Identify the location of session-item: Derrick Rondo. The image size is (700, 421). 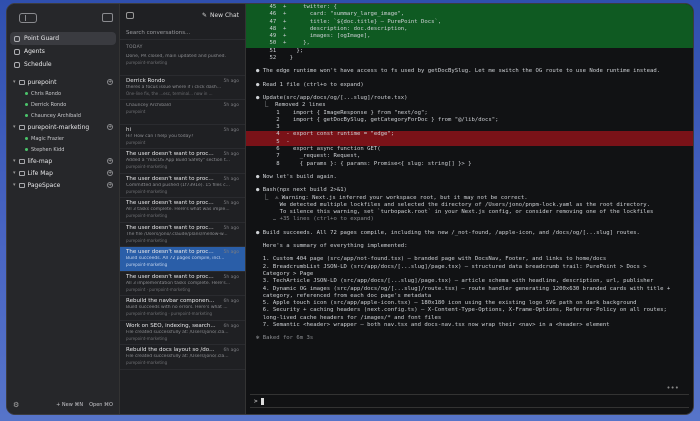
(63, 104).